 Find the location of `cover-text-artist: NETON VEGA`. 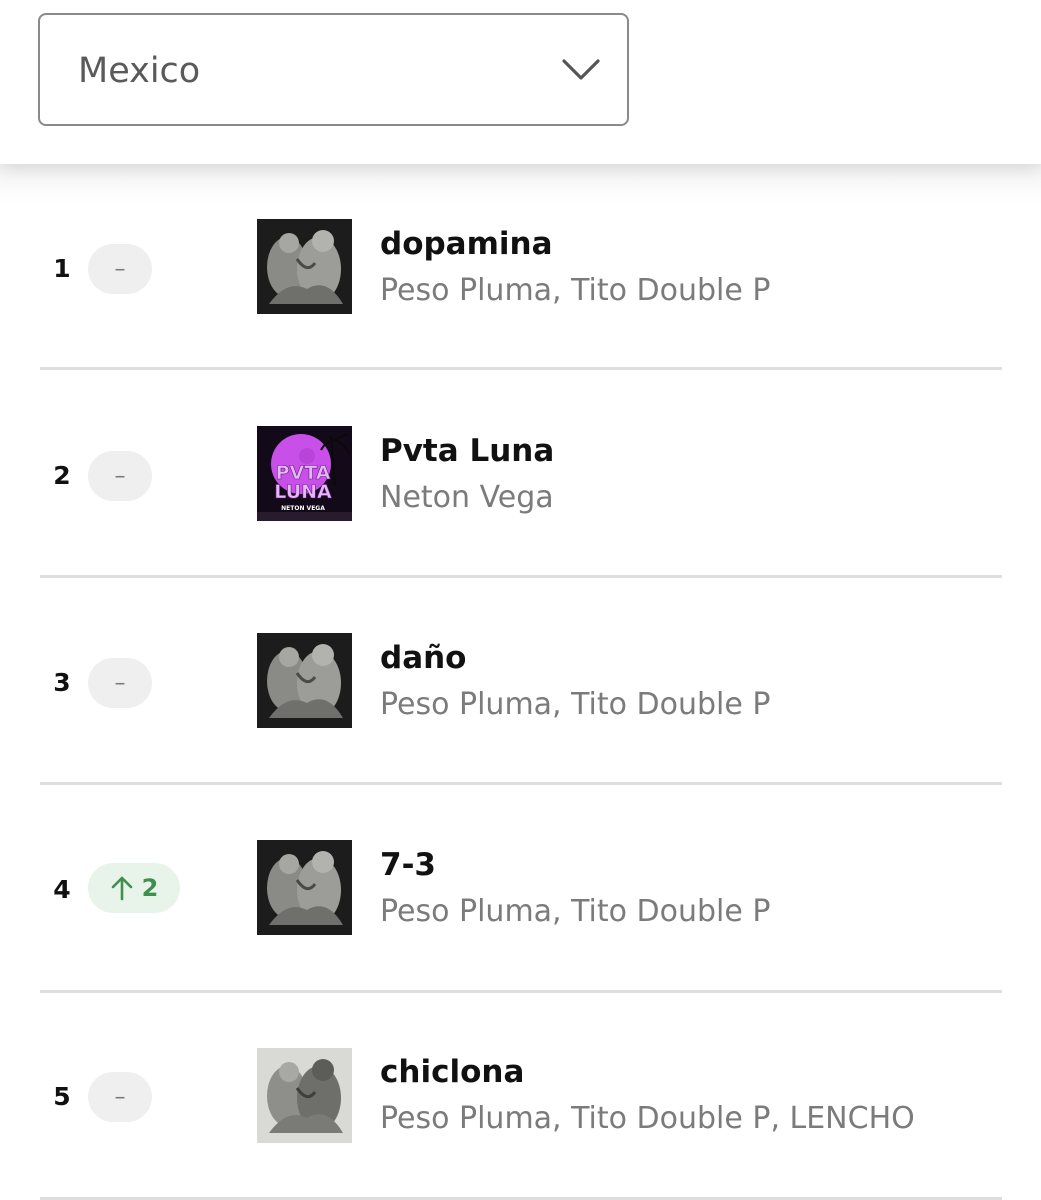

cover-text-artist: NETON VEGA is located at coordinates (303, 508).